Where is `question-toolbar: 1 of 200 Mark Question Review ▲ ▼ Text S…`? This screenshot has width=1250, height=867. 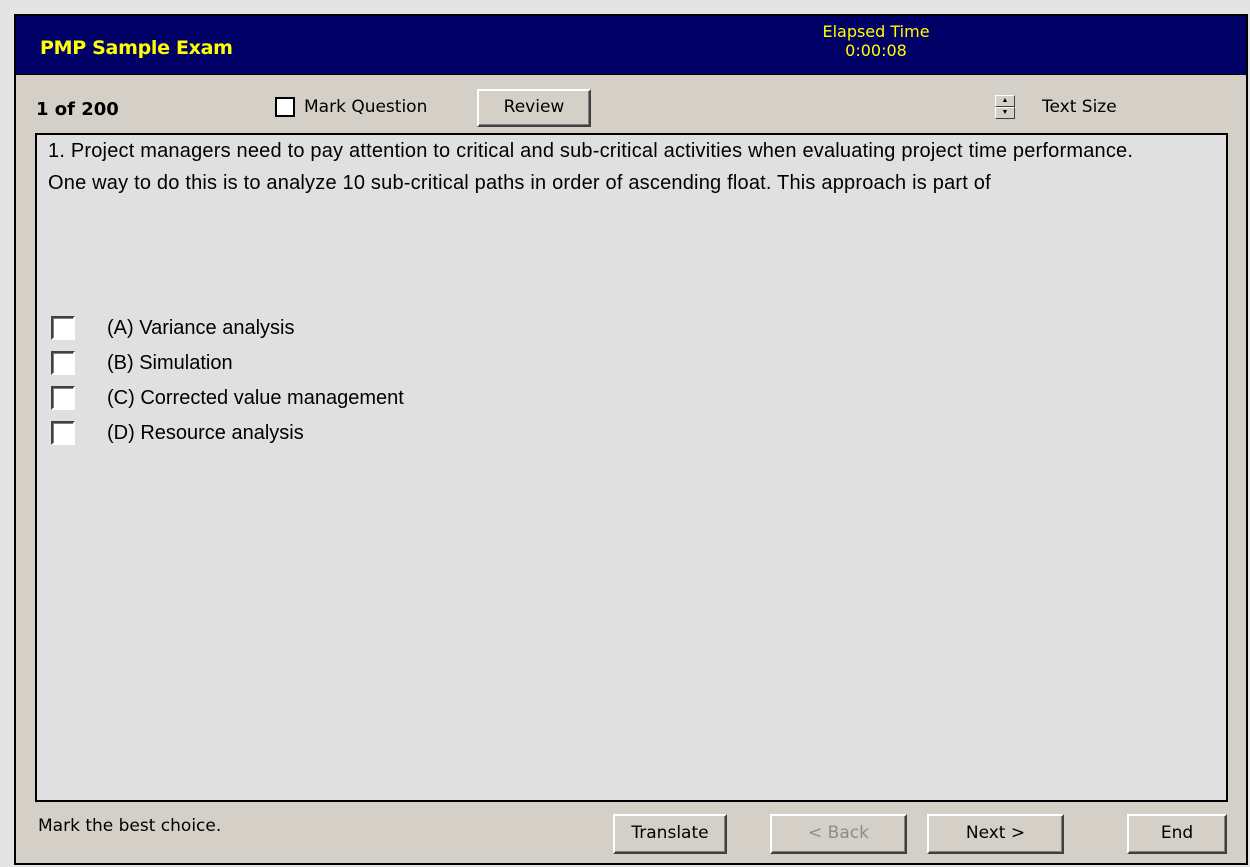 question-toolbar: 1 of 200 Mark Question Review ▲ ▼ Text S… is located at coordinates (631, 104).